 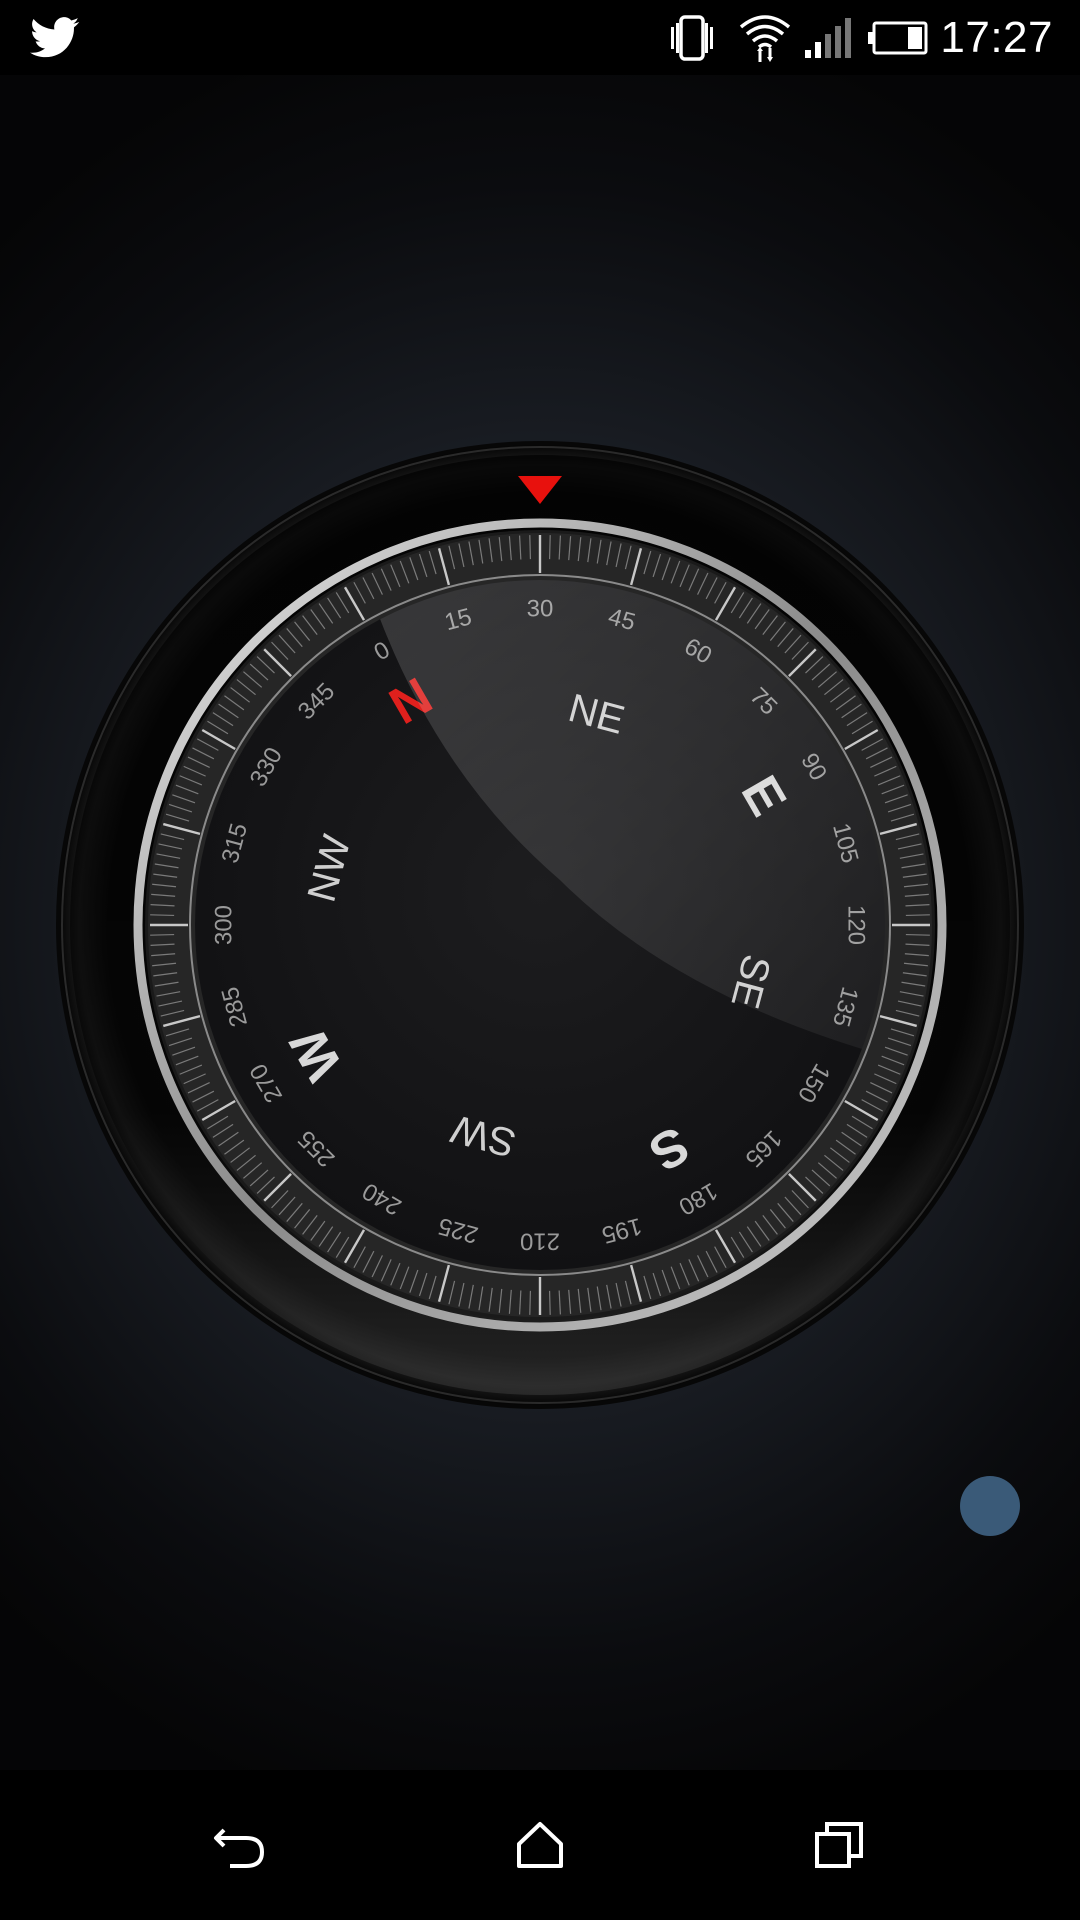 I want to click on nav-bar, so click(x=540, y=1845).